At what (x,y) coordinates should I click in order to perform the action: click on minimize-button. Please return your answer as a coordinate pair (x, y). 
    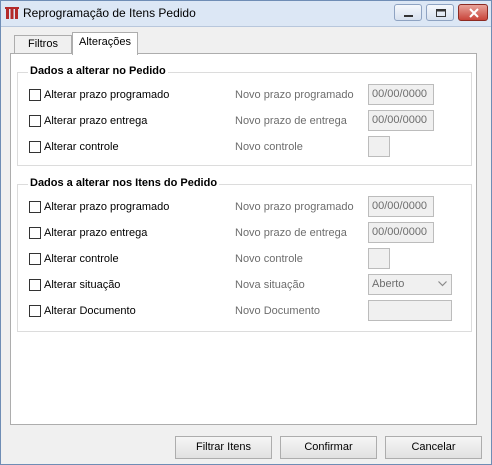
    Looking at the image, I should click on (408, 12).